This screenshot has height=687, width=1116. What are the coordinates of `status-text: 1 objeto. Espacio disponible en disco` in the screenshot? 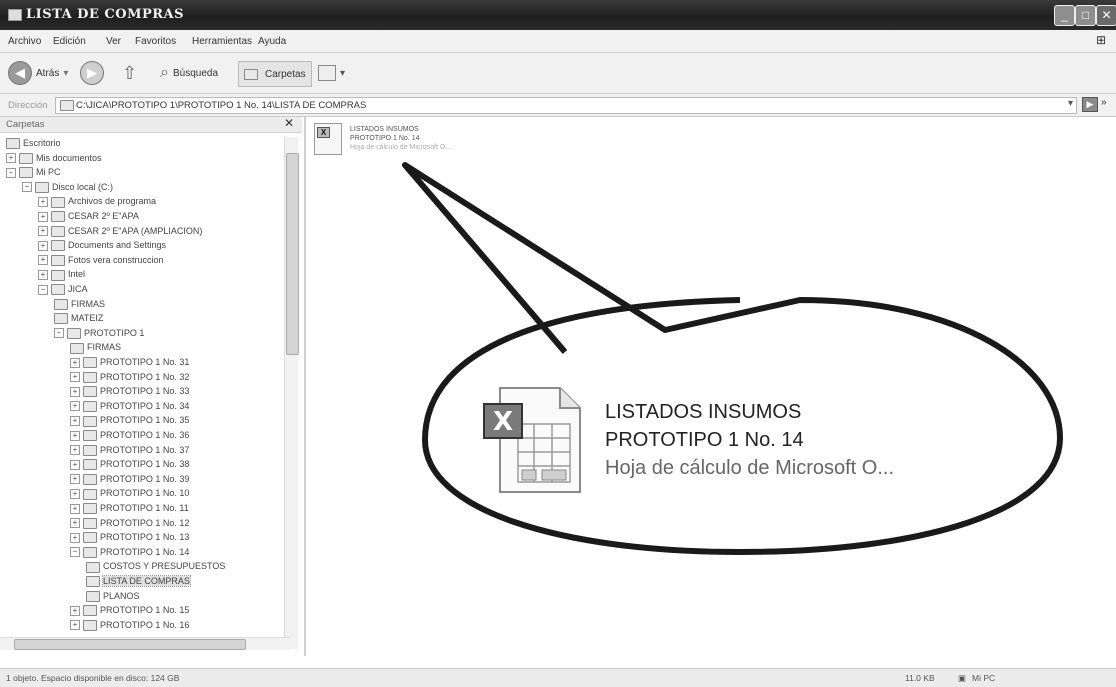 It's located at (93, 678).